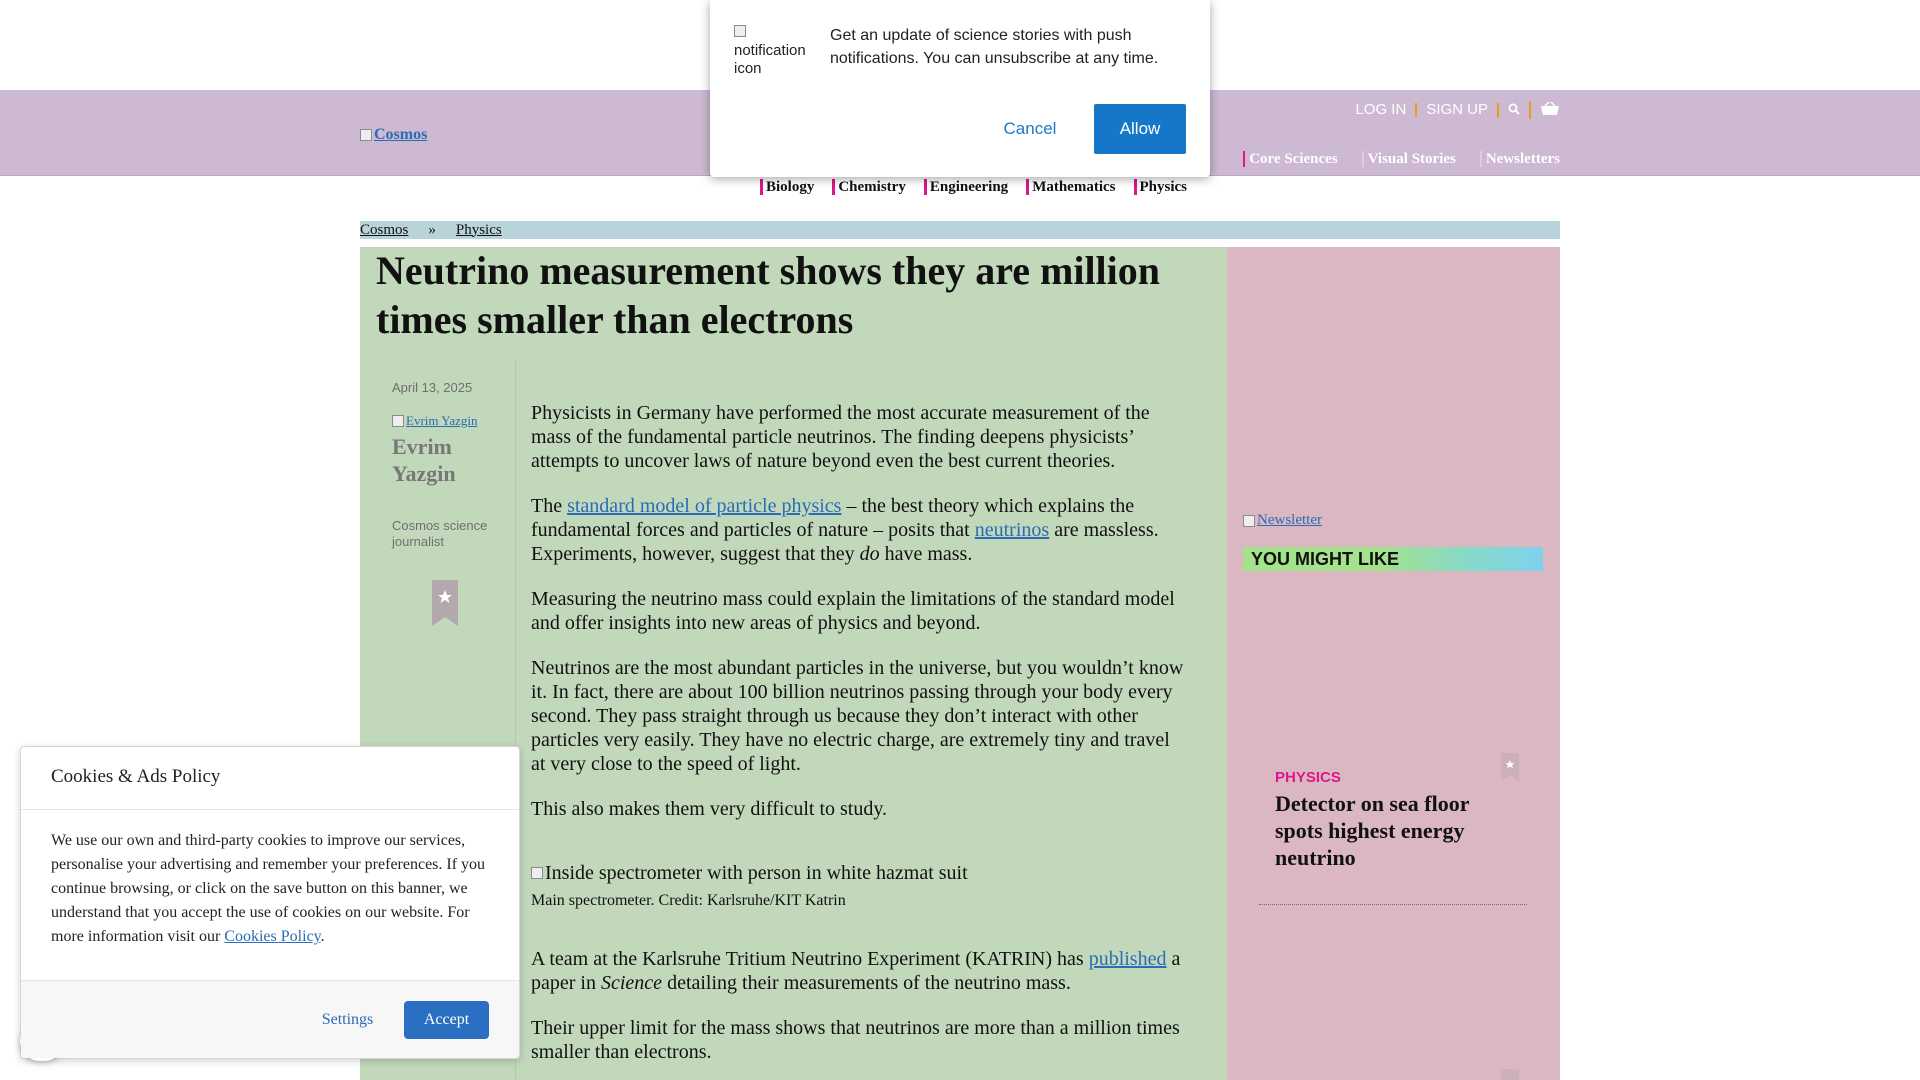  Describe the element at coordinates (1289, 520) in the screenshot. I see `newsletter-alt-text: Newsletter` at that location.